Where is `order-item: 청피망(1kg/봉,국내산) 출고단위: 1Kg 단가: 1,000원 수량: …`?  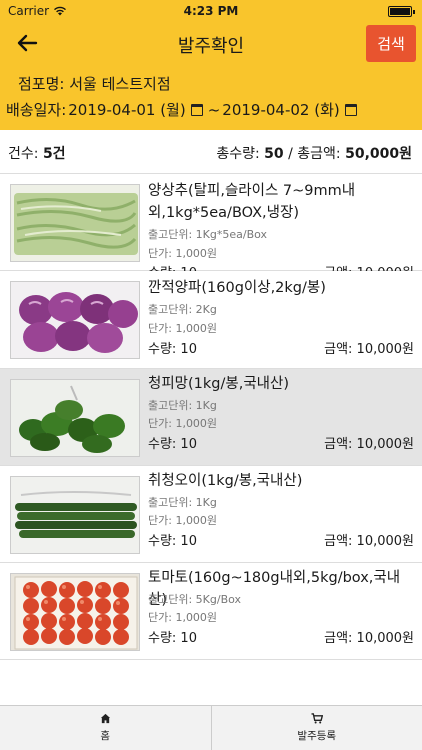 order-item: 청피망(1kg/봉,국내산) 출고단위: 1Kg 단가: 1,000원 수량: … is located at coordinates (211, 417).